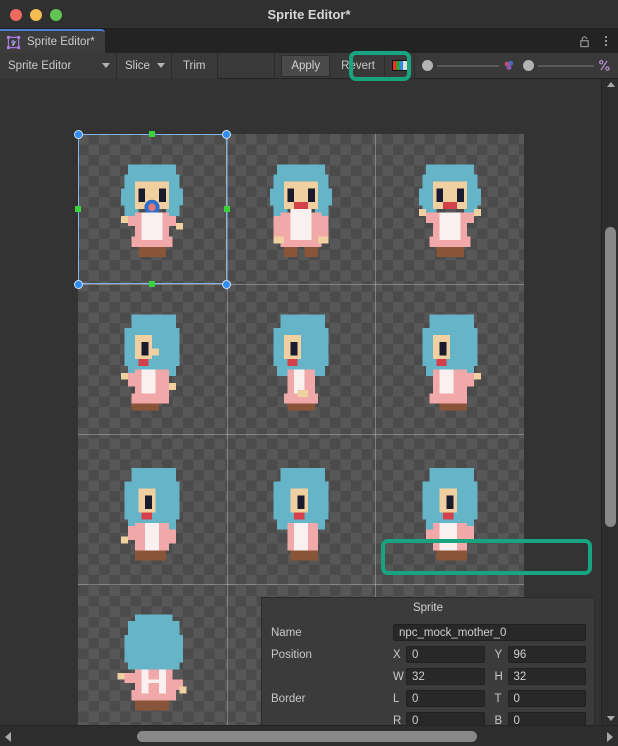  I want to click on alpha-slider-handle, so click(427, 65).